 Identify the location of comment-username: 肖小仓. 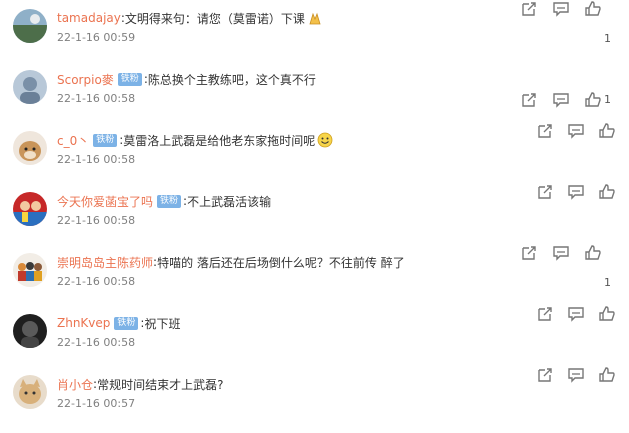
(75, 384).